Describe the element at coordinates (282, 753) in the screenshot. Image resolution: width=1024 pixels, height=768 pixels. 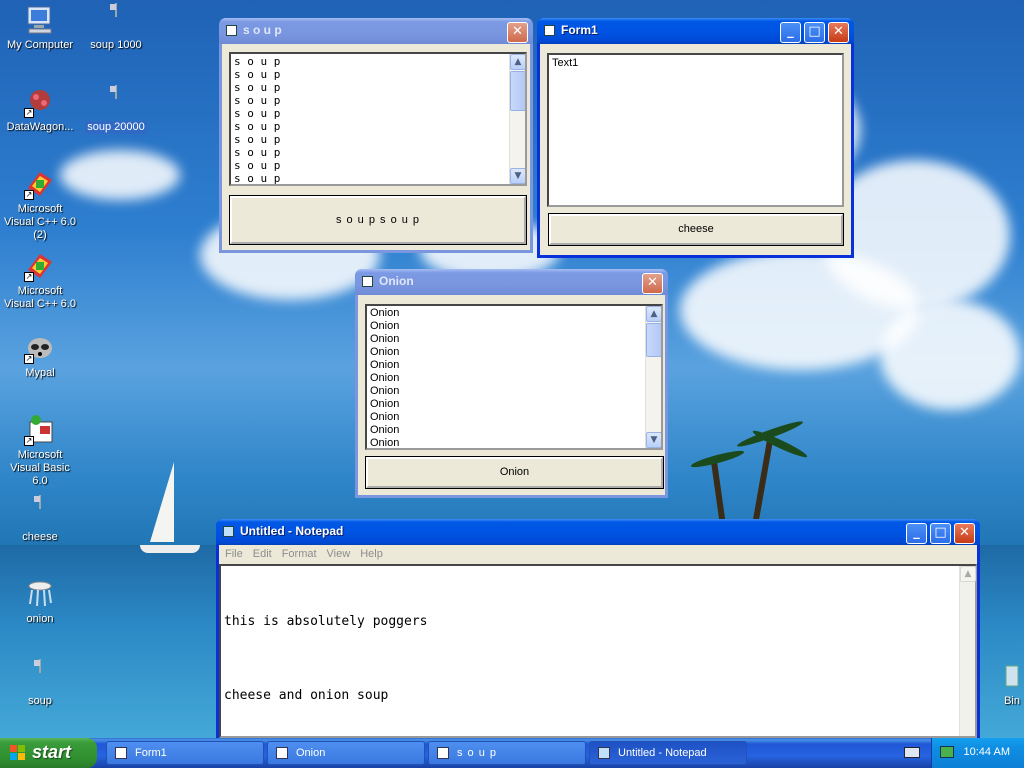
I see `onion-app-icon` at that location.